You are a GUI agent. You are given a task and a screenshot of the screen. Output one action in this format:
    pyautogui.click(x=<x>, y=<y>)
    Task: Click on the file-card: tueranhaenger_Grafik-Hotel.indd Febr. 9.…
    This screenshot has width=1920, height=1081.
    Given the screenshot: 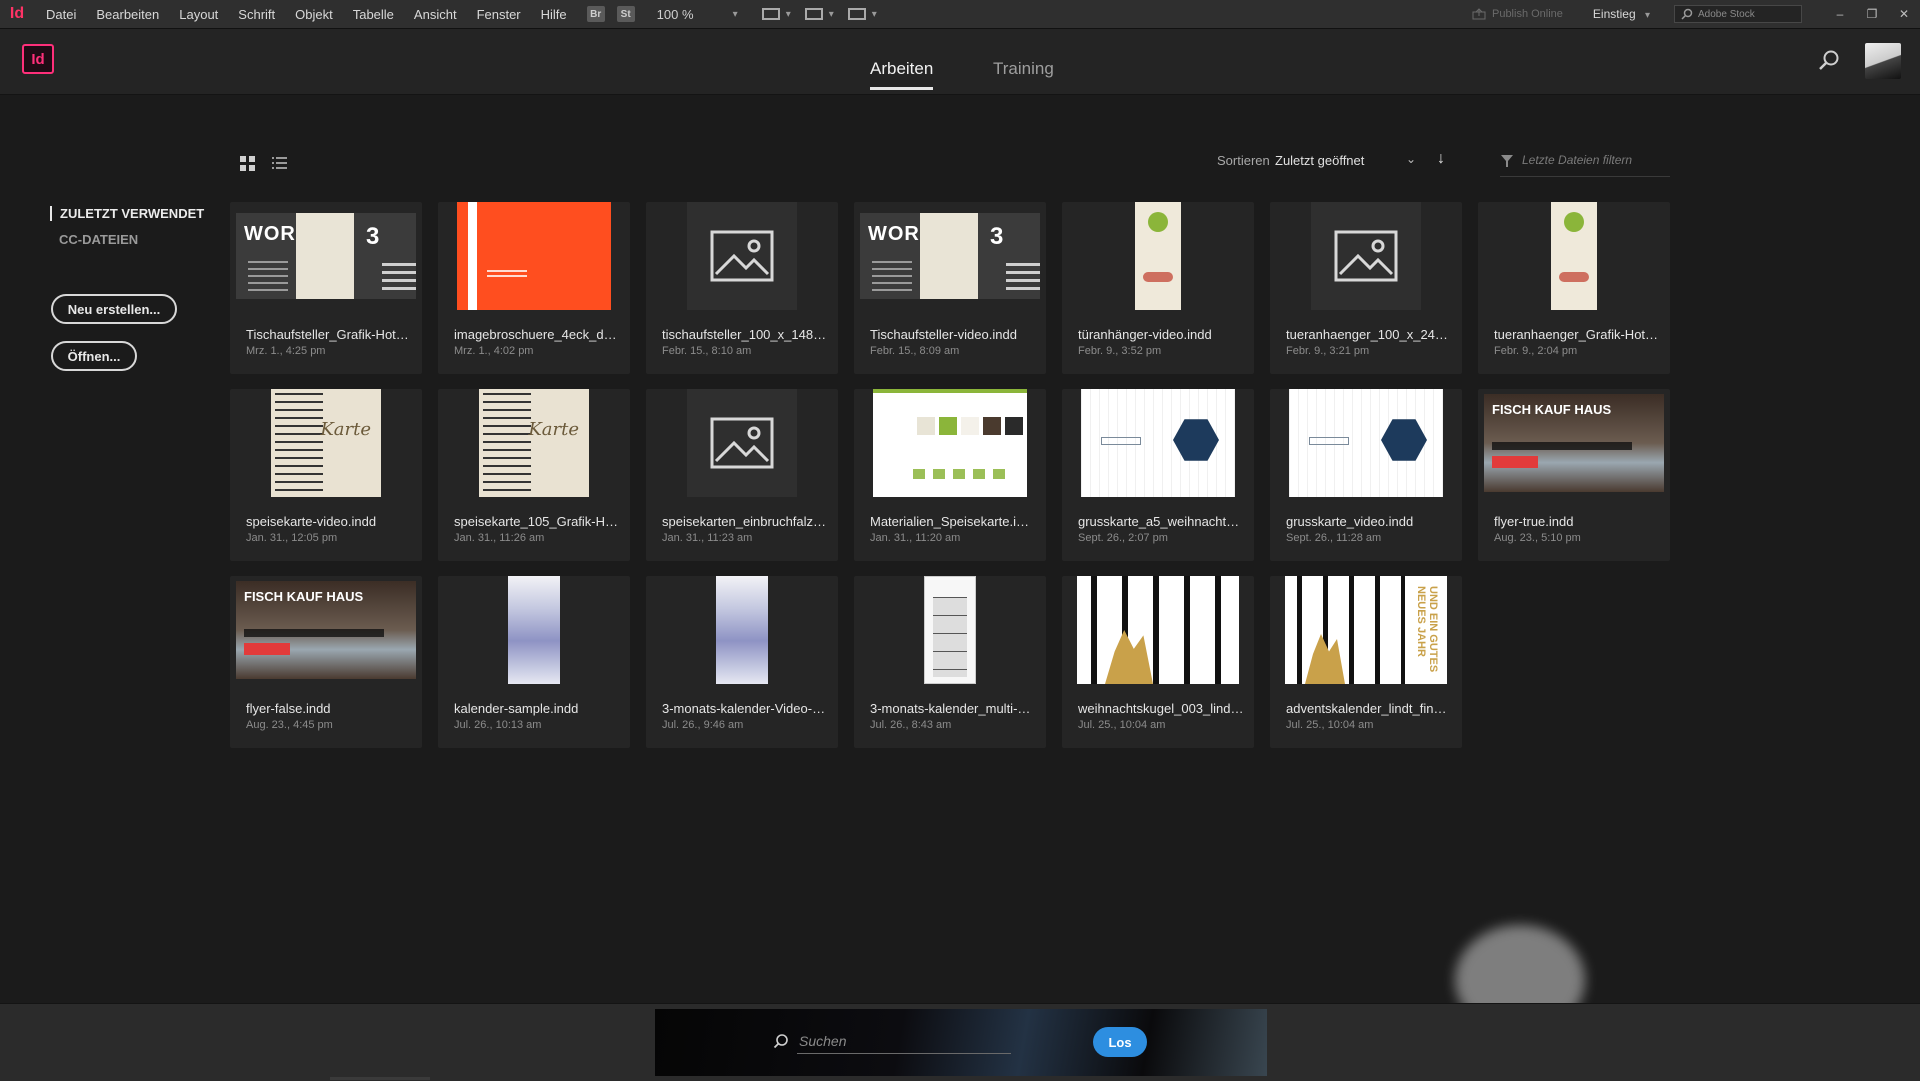 What is the action you would take?
    pyautogui.click(x=1574, y=288)
    